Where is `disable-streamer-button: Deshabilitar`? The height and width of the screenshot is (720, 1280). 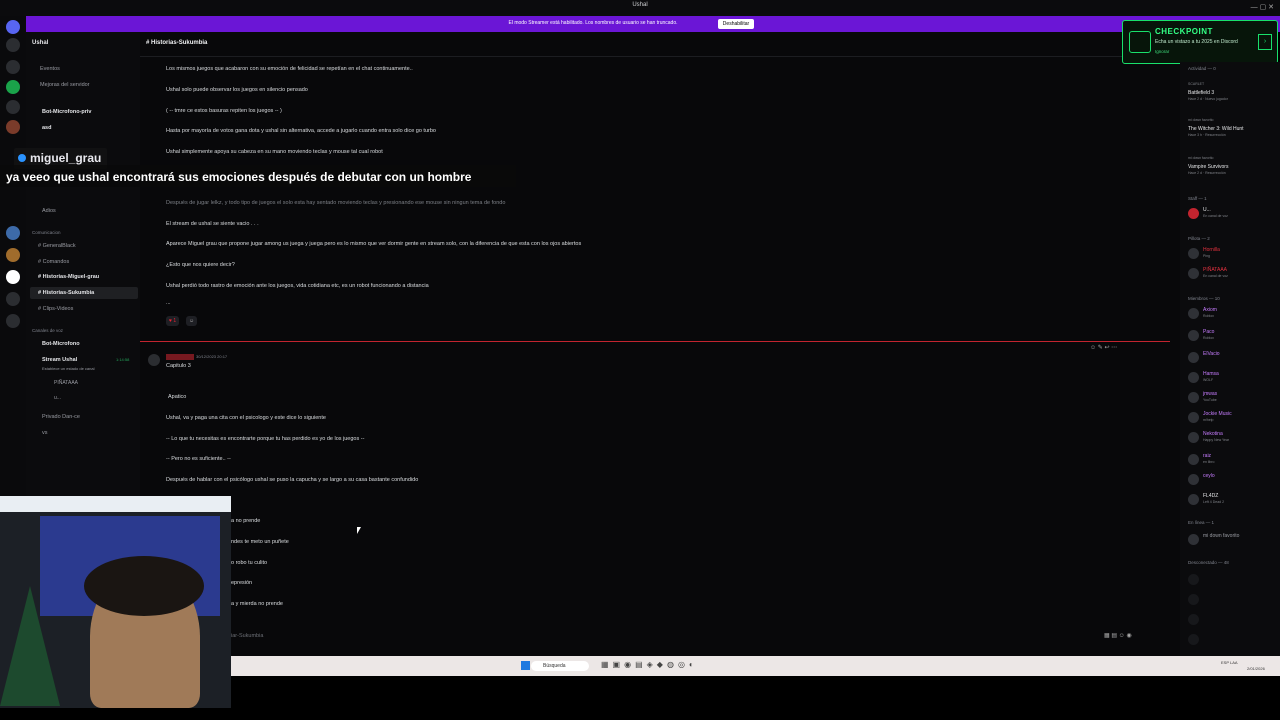 disable-streamer-button: Deshabilitar is located at coordinates (736, 24).